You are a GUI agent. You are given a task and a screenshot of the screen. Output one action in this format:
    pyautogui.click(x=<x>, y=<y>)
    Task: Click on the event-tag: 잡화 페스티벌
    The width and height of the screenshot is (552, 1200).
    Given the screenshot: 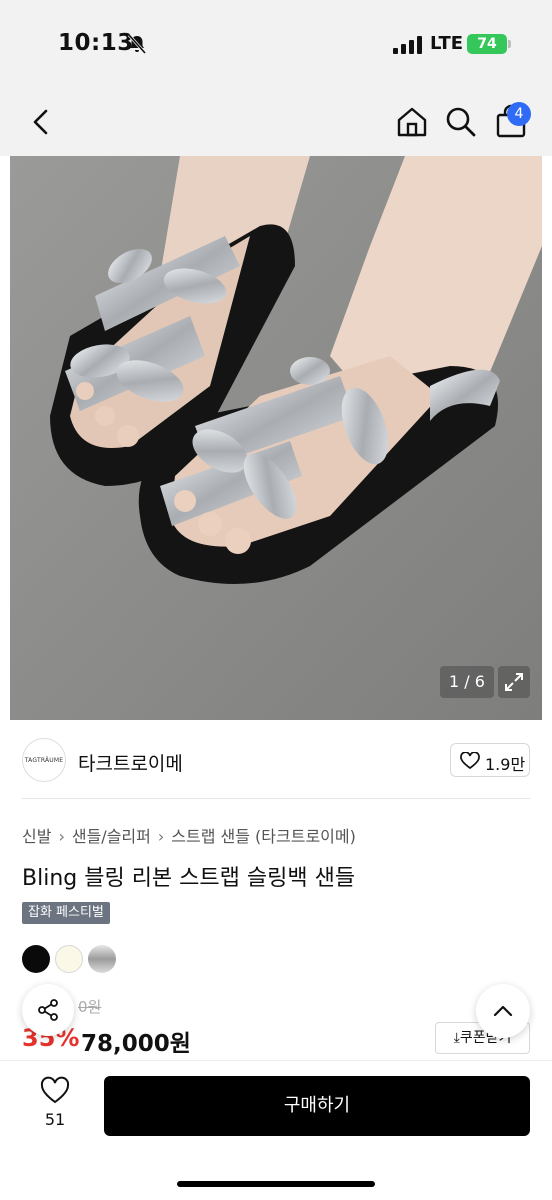 What is the action you would take?
    pyautogui.click(x=66, y=913)
    